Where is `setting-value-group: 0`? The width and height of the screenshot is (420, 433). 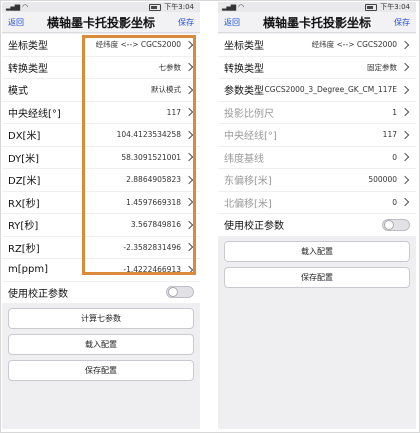
setting-value-group: 0 is located at coordinates (401, 157).